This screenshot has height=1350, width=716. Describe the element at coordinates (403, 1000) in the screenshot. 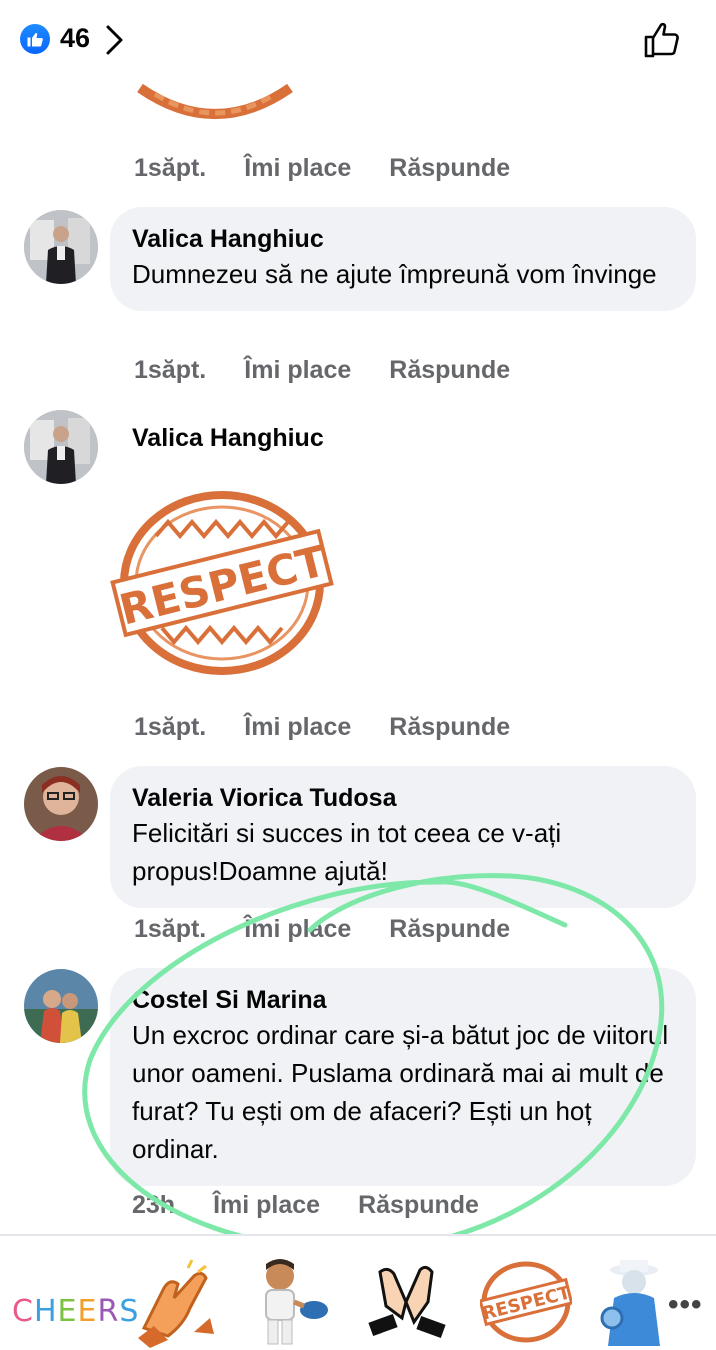

I see `comment-author: Costel Si Marina` at that location.